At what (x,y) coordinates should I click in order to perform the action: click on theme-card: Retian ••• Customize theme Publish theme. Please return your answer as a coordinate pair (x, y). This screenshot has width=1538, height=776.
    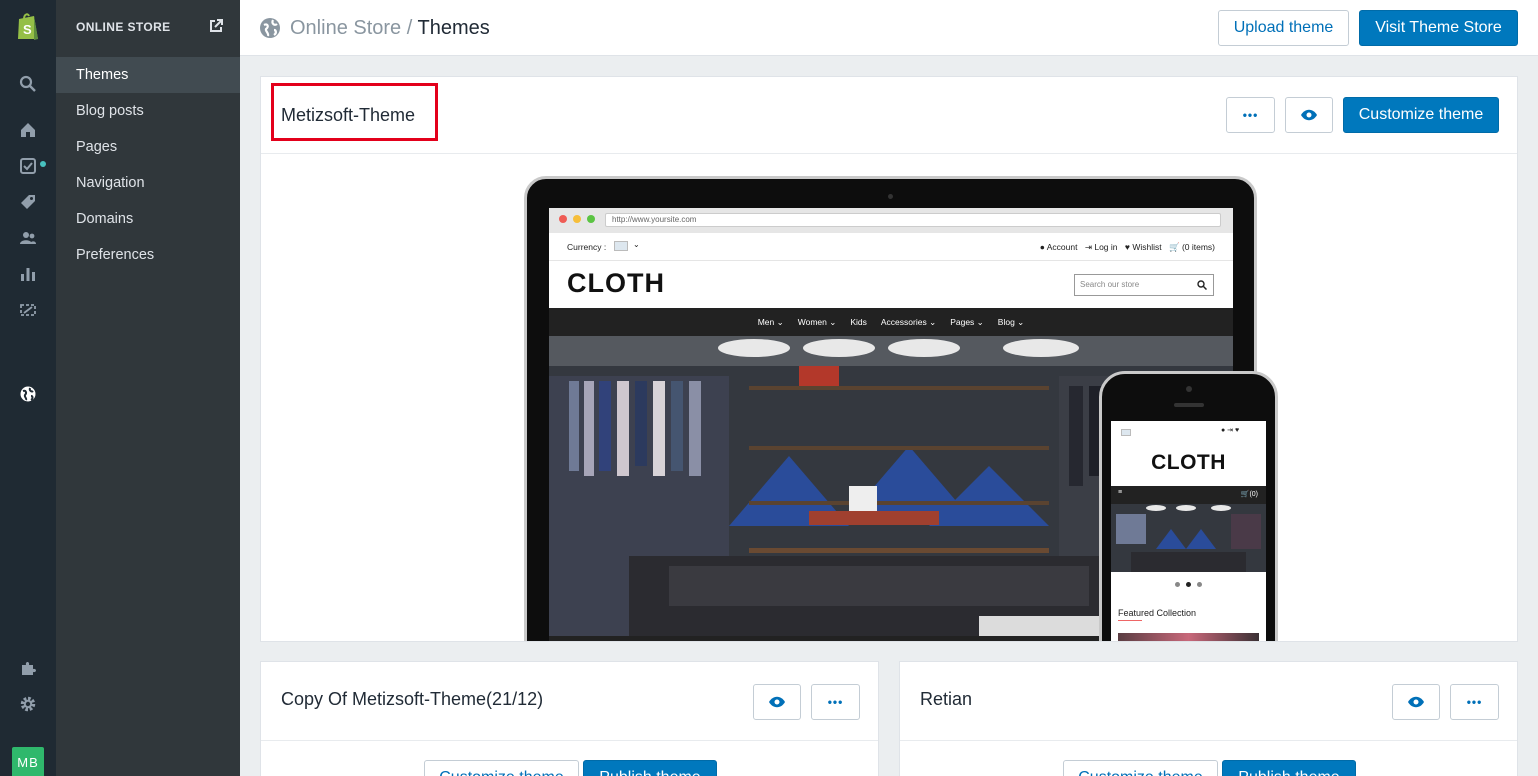
    Looking at the image, I should click on (1208, 718).